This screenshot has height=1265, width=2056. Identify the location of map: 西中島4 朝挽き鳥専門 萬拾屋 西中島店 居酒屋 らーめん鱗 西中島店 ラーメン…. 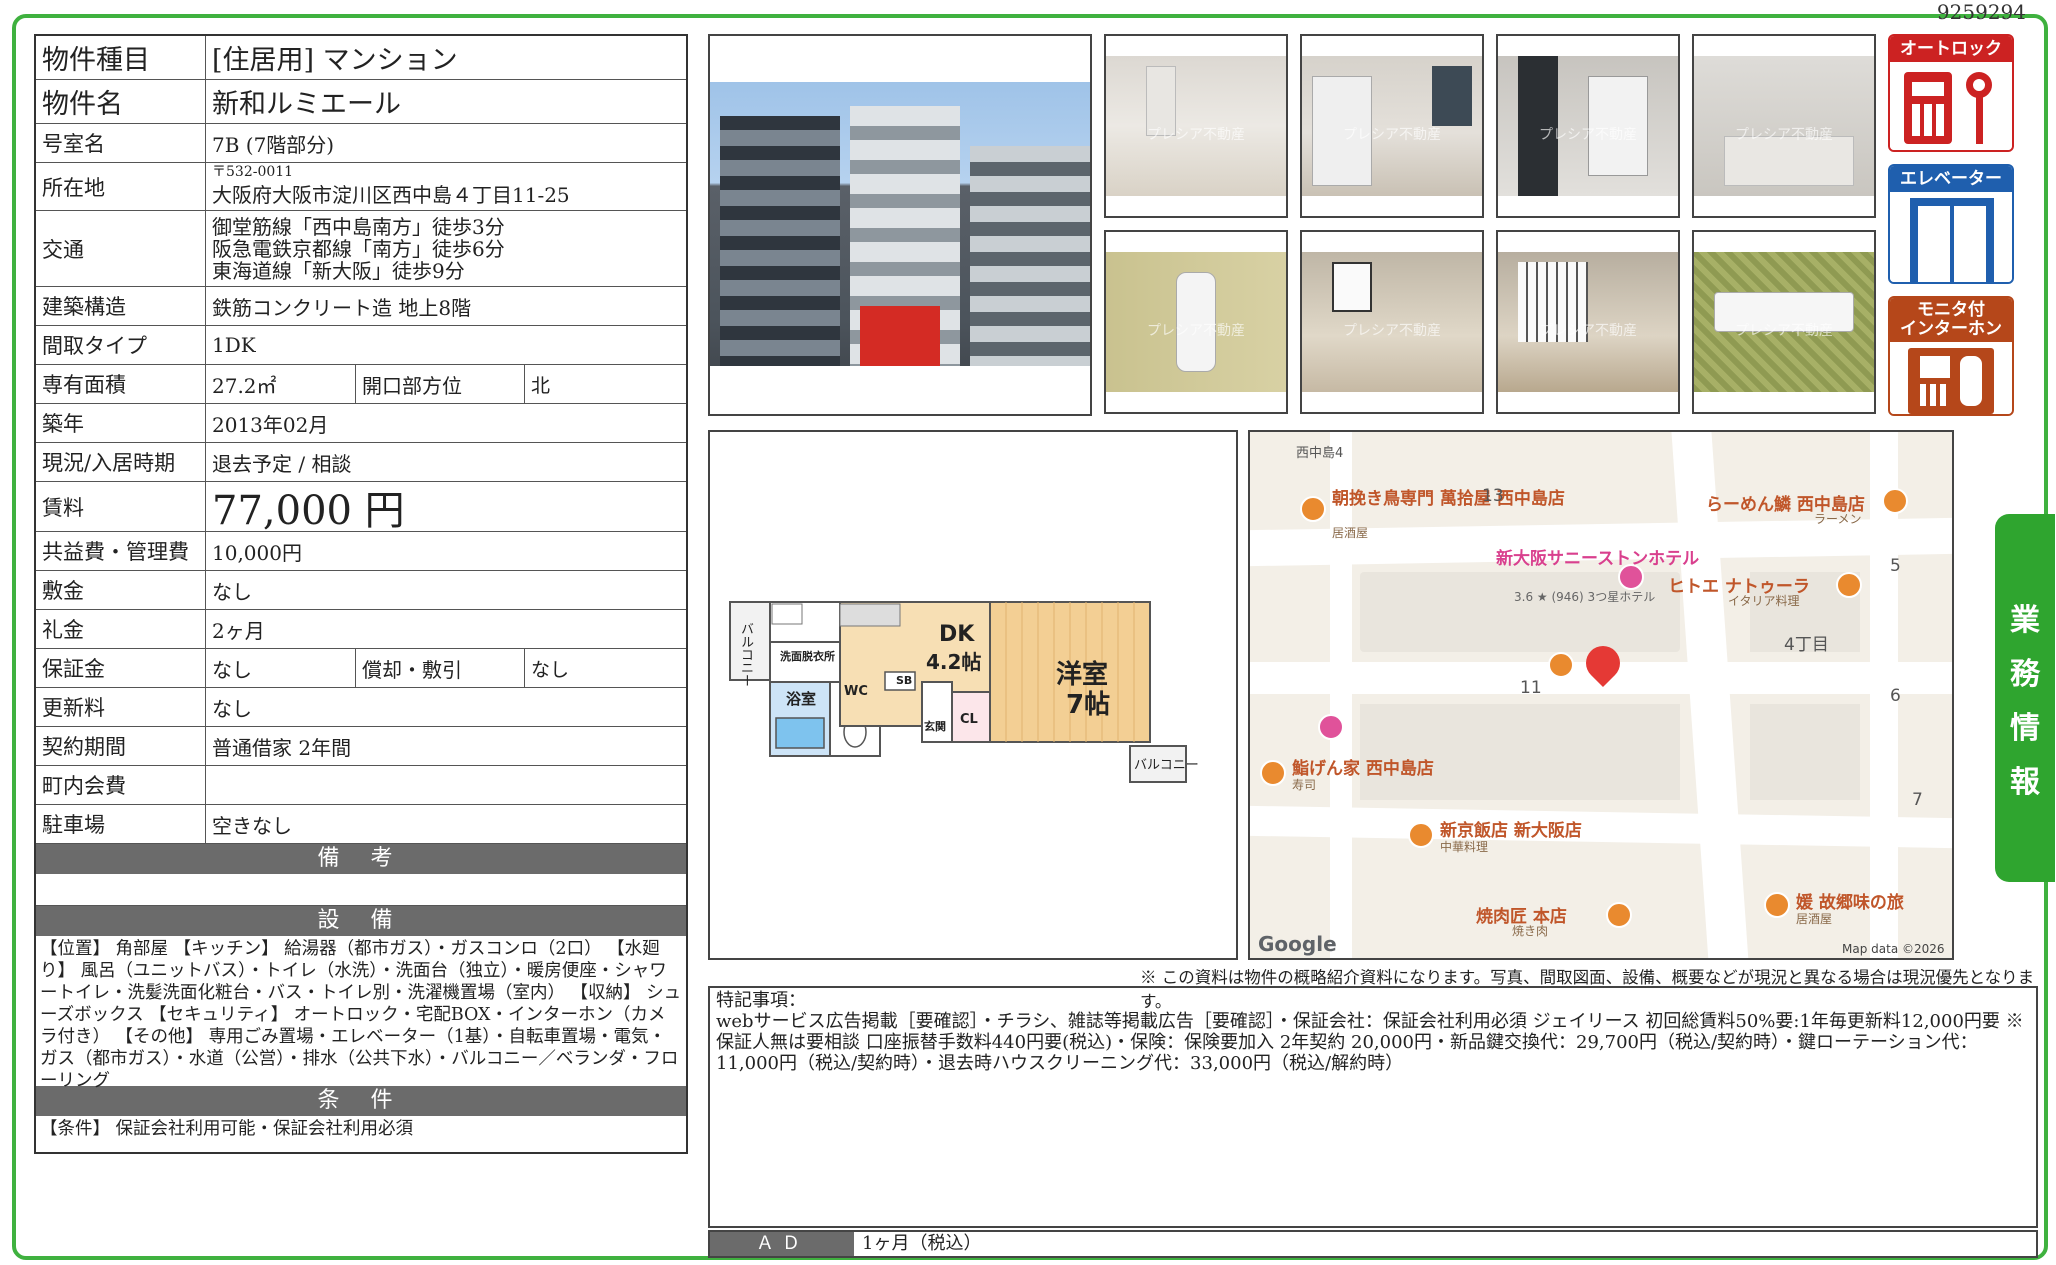
(1601, 695).